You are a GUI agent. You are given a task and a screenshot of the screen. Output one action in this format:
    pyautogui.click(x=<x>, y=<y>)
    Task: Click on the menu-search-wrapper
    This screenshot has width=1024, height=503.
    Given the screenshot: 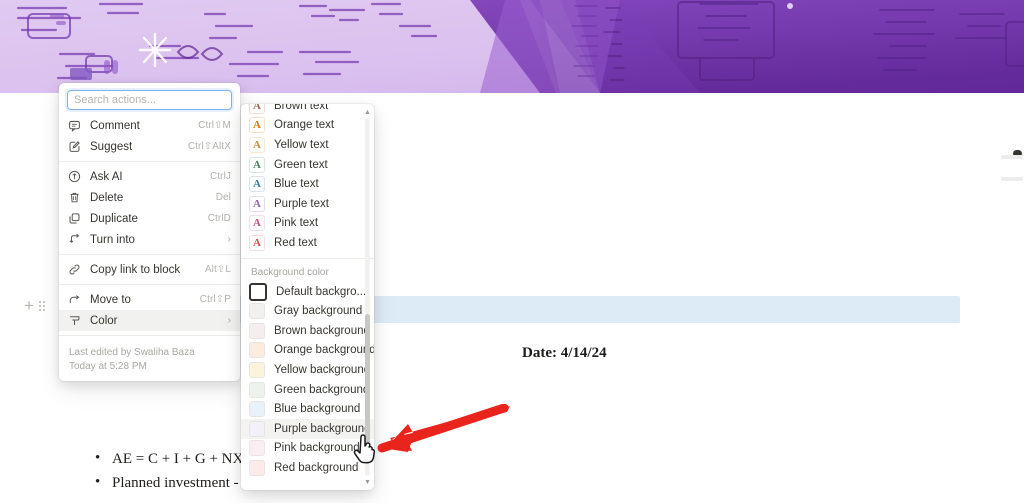 What is the action you would take?
    pyautogui.click(x=149, y=99)
    